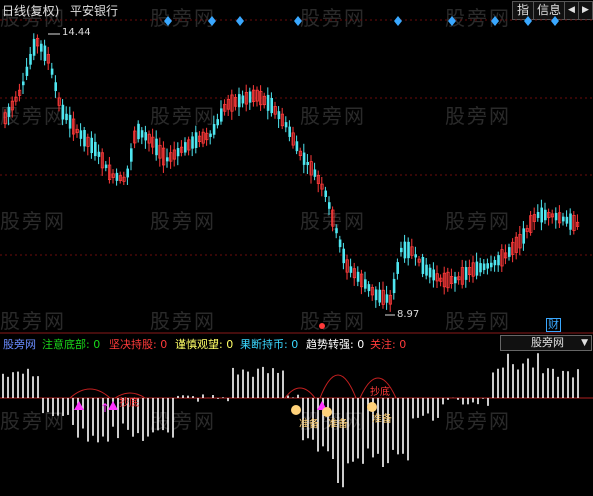 The height and width of the screenshot is (496, 593). Describe the element at coordinates (262, 344) in the screenshot. I see `indicator-label: 果断持币` at that location.